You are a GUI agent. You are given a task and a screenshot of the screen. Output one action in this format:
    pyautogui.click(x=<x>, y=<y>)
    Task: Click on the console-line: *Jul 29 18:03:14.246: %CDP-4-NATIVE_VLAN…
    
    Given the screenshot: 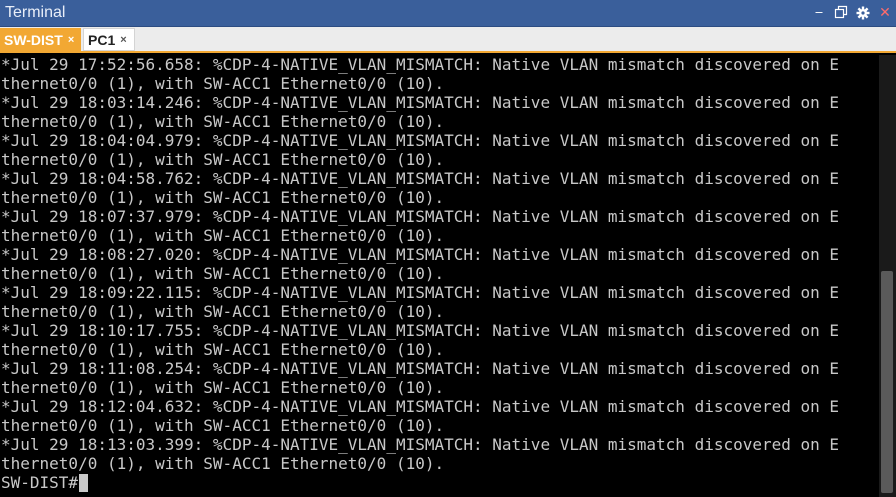 What is the action you would take?
    pyautogui.click(x=420, y=102)
    